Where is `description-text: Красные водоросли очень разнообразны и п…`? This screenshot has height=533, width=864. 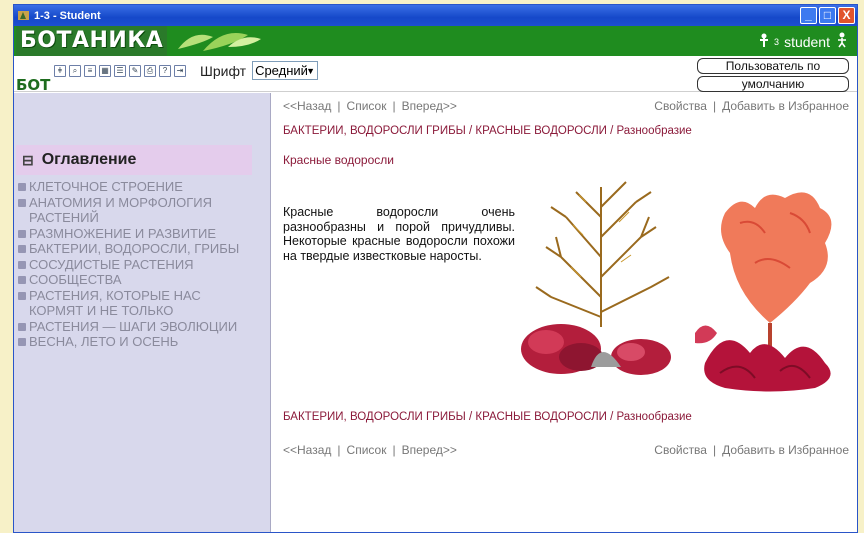
description-text: Красные водоросли очень разнообразны и п… is located at coordinates (399, 234).